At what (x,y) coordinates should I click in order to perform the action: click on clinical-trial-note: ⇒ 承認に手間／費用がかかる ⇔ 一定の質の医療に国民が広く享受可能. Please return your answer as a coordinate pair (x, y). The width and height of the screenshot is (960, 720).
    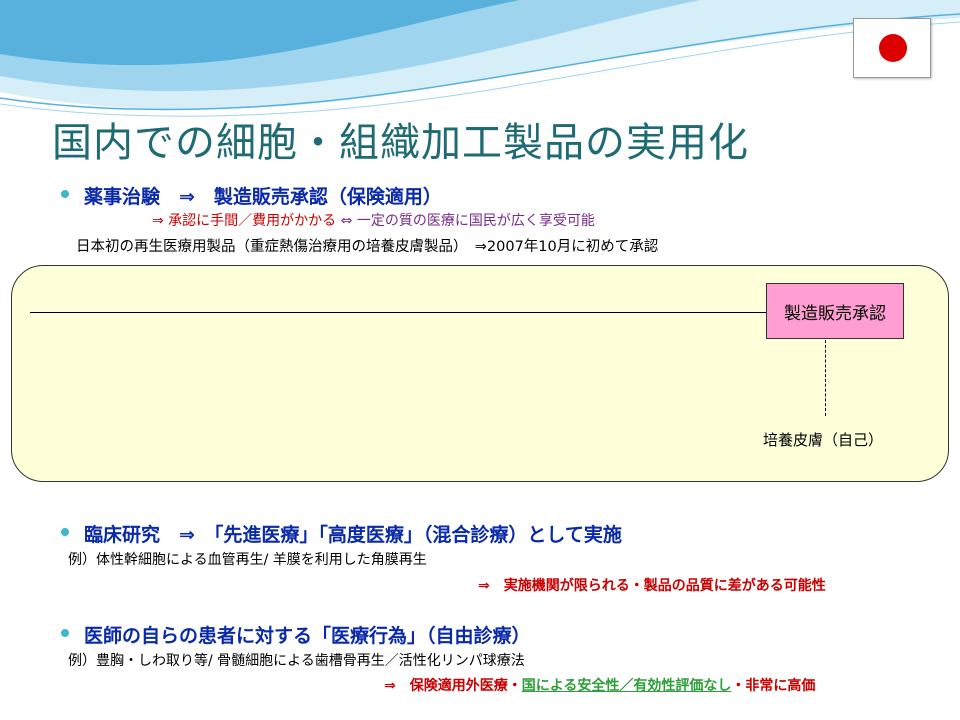
    Looking at the image, I should click on (373, 220).